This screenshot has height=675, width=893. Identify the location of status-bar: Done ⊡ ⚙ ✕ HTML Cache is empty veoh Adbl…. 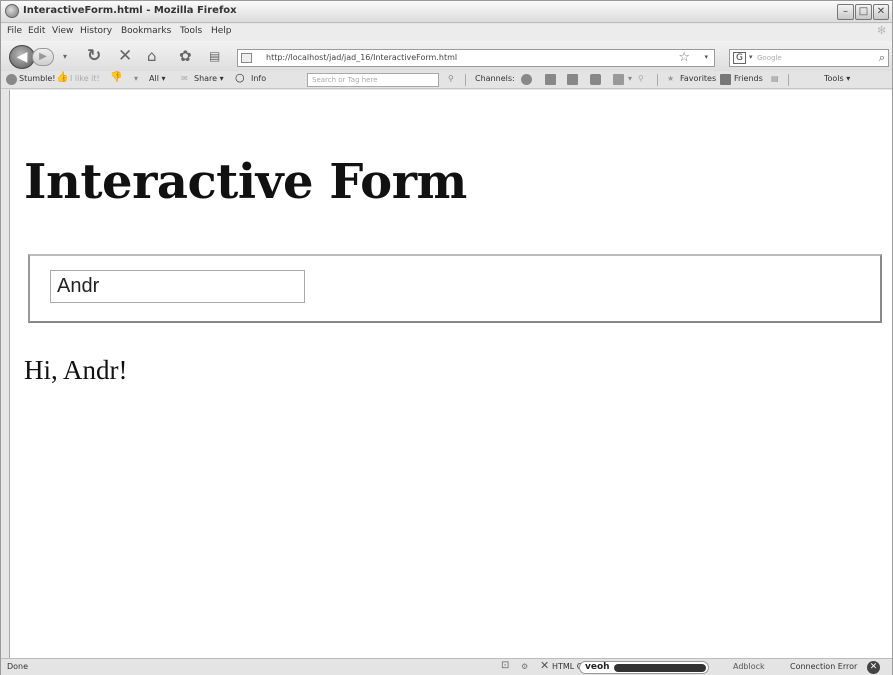
(446, 666).